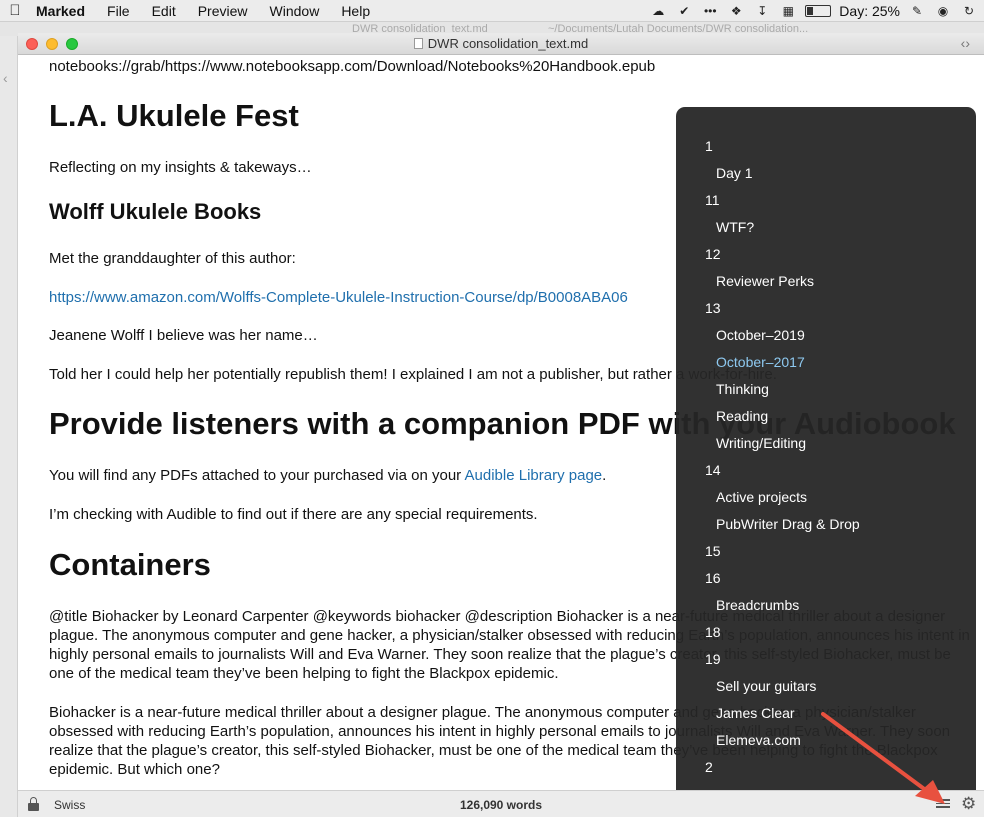 Image resolution: width=984 pixels, height=817 pixels. Describe the element at coordinates (604, 475) in the screenshot. I see `paragraph-find-suffix: .` at that location.